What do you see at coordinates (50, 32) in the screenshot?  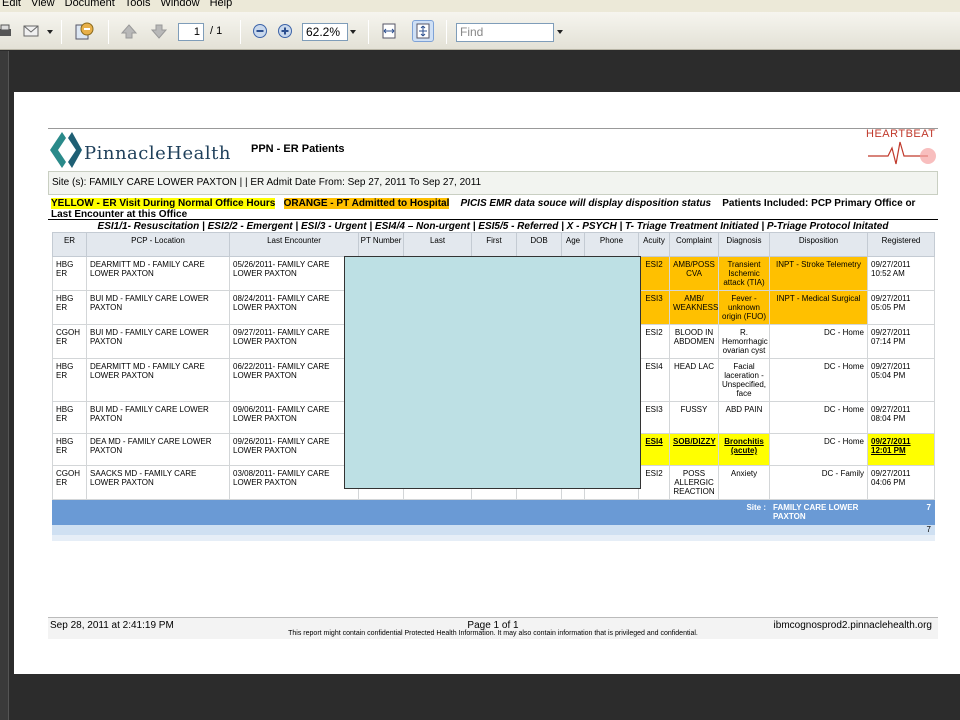 I see `email-dropdown-arrow` at bounding box center [50, 32].